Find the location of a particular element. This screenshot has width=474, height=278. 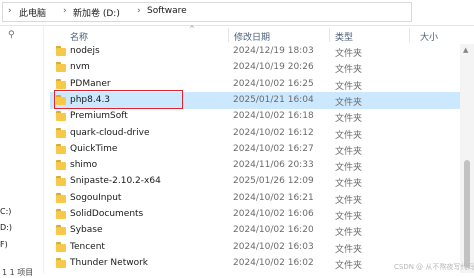

file-name: QuickTime is located at coordinates (93, 149).